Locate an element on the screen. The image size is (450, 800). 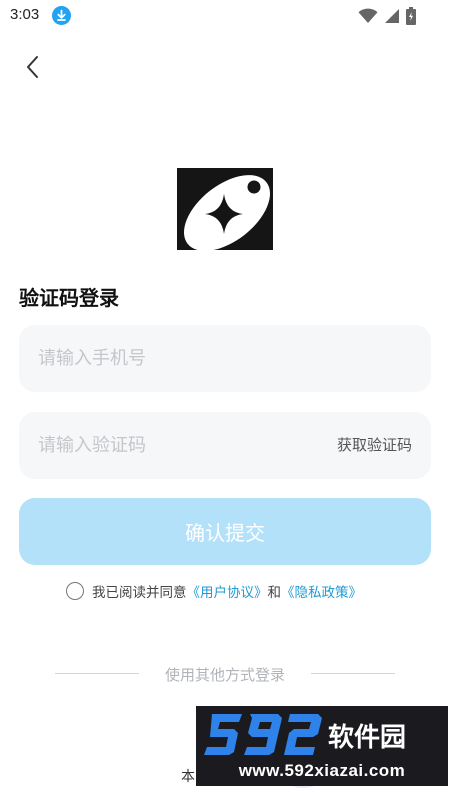
get-code-button: 获取验证码 is located at coordinates (374, 445).